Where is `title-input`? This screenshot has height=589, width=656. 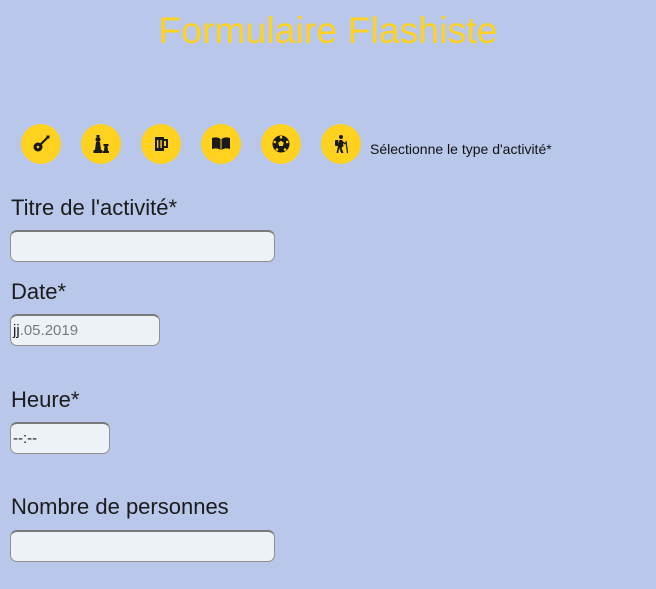
title-input is located at coordinates (142, 246).